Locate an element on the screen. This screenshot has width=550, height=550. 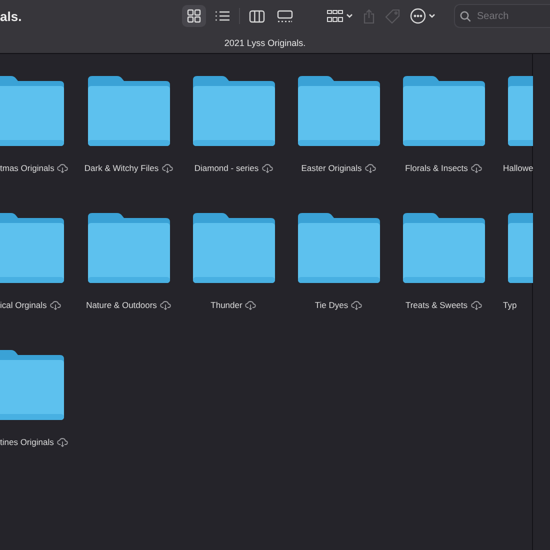
grid-icon is located at coordinates (194, 16).